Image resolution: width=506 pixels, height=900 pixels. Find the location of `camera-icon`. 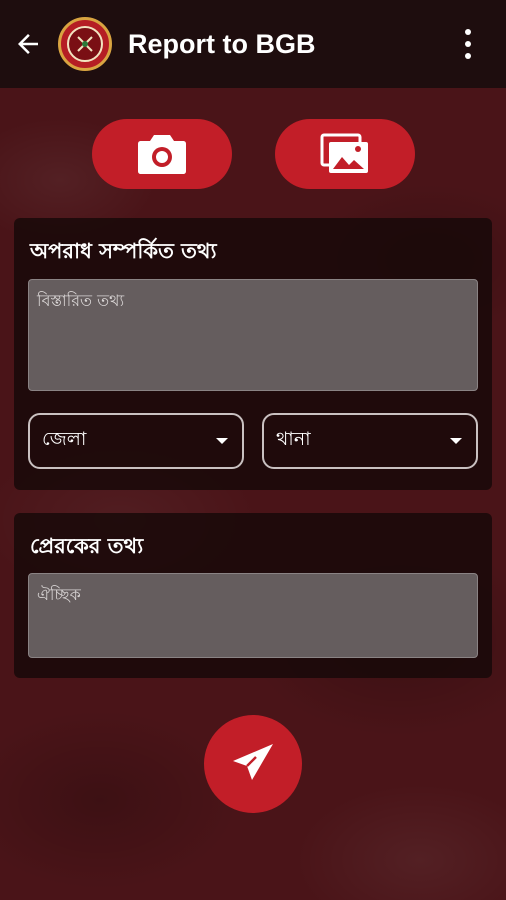

camera-icon is located at coordinates (162, 154).